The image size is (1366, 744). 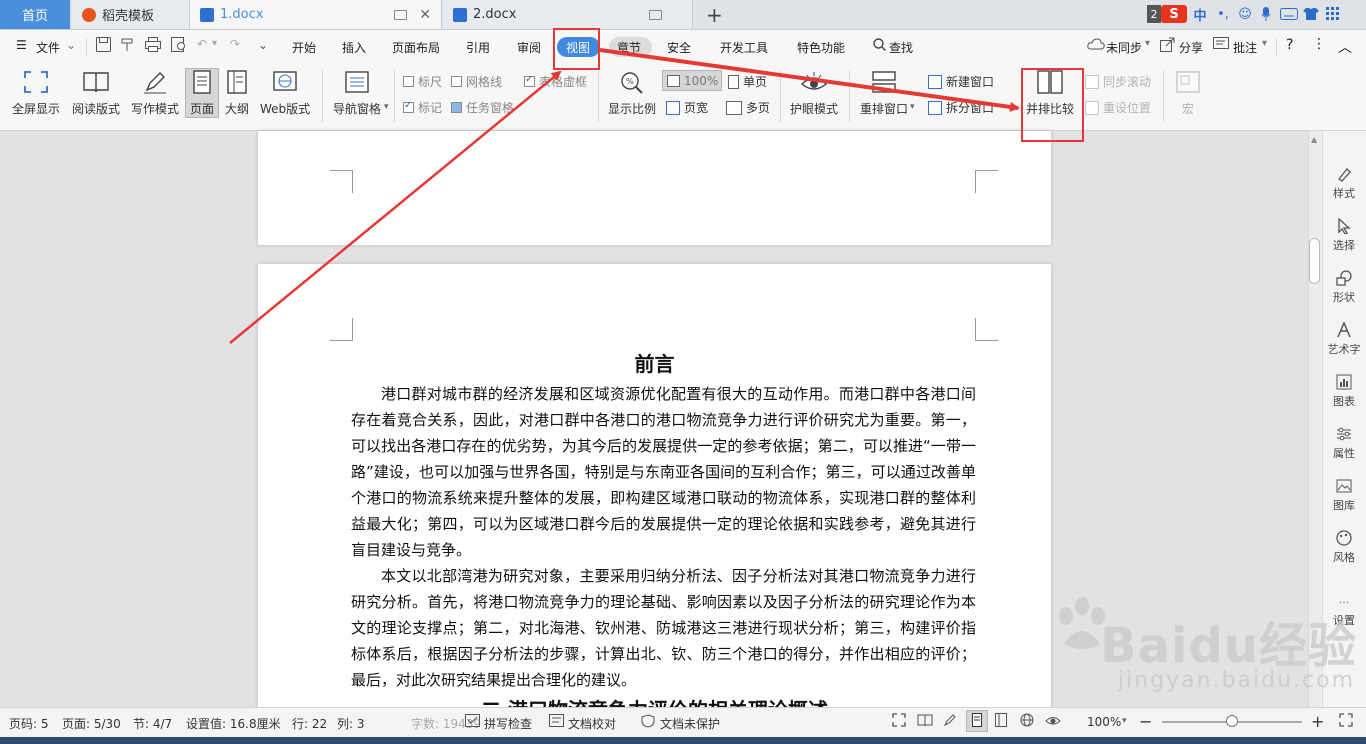 What do you see at coordinates (714, 15) in the screenshot?
I see `new-tab-button: +` at bounding box center [714, 15].